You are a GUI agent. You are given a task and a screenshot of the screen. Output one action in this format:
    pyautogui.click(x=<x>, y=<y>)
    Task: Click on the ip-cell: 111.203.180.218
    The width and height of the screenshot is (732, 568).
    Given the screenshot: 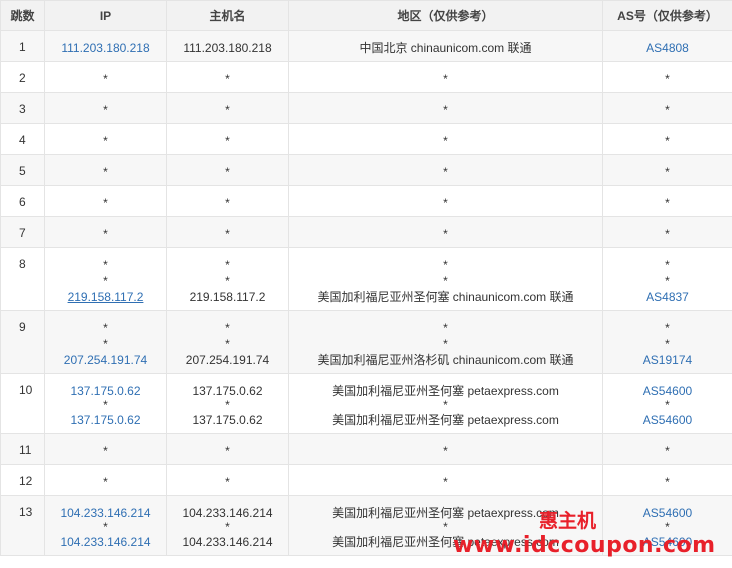 What is the action you would take?
    pyautogui.click(x=105, y=46)
    